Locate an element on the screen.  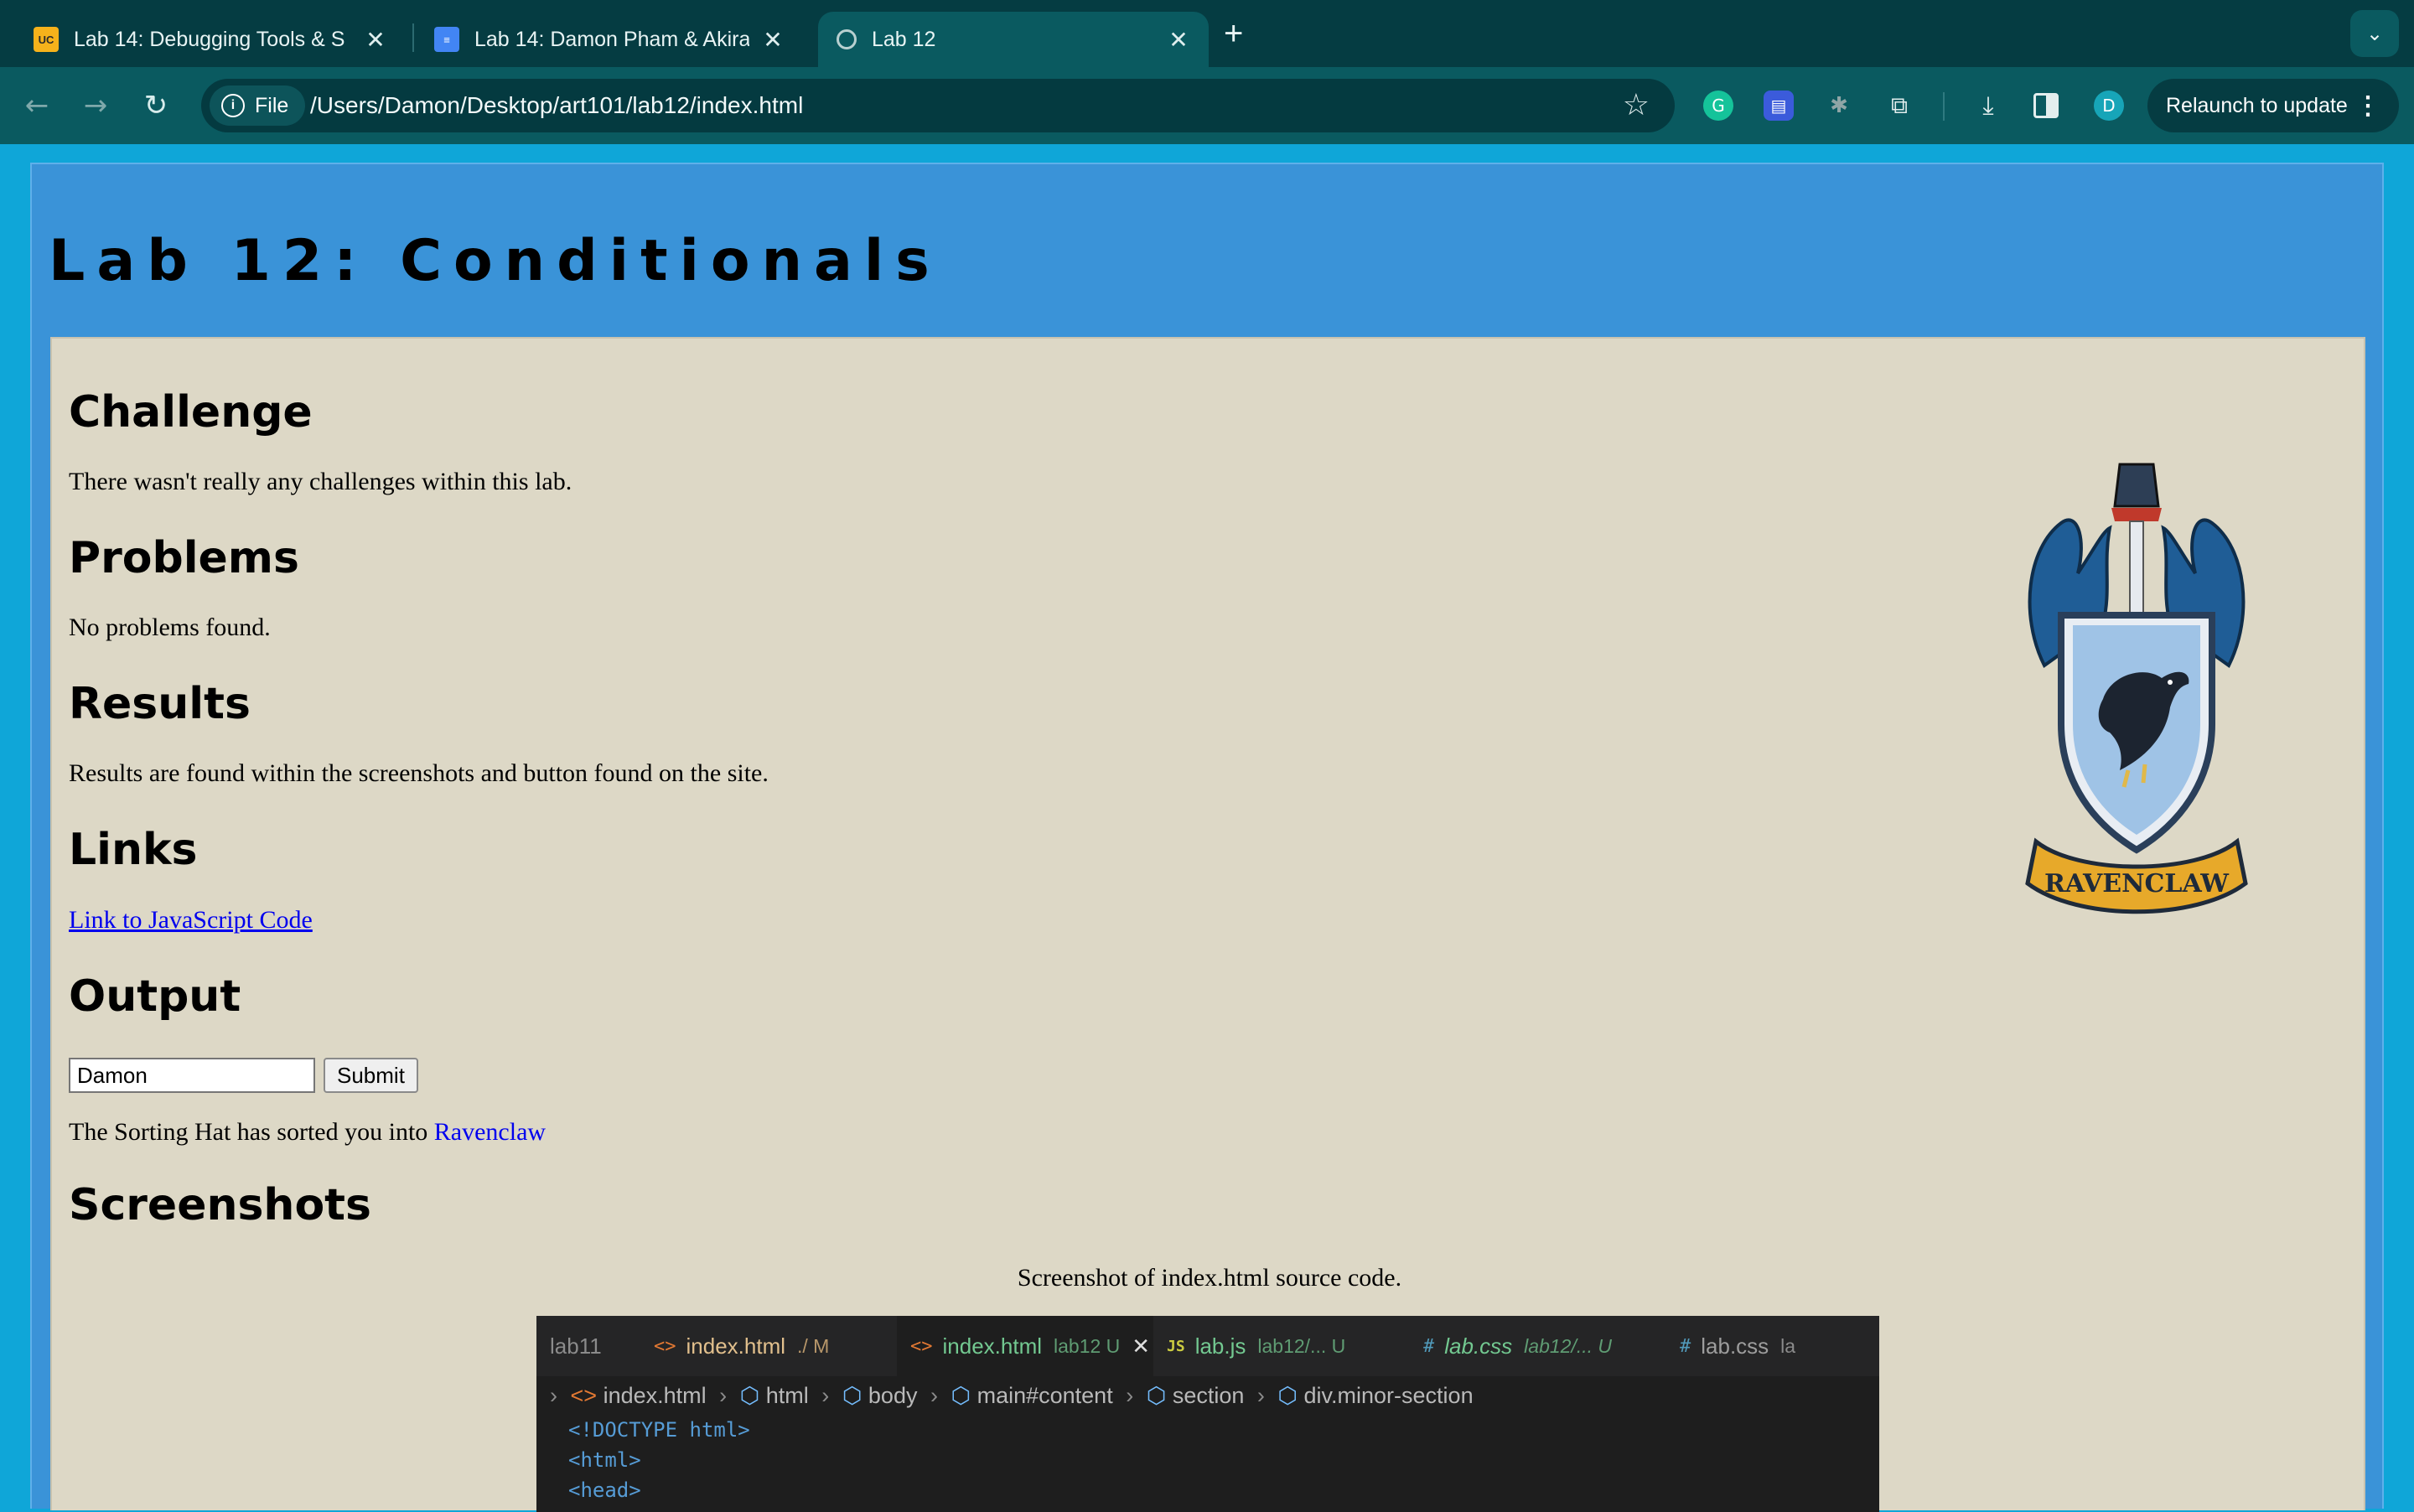
google-docs-icon: ≡ is located at coordinates (447, 39).